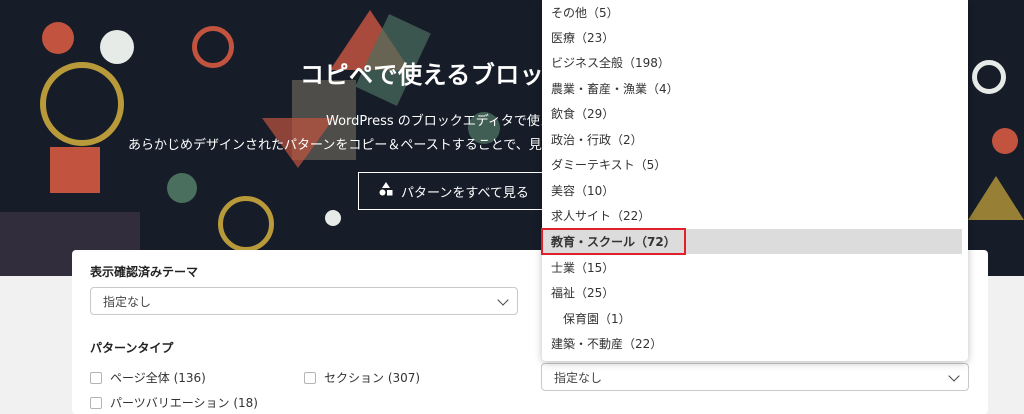 The height and width of the screenshot is (414, 1024). What do you see at coordinates (127, 301) in the screenshot?
I see `theme-select-value: 指定なし` at bounding box center [127, 301].